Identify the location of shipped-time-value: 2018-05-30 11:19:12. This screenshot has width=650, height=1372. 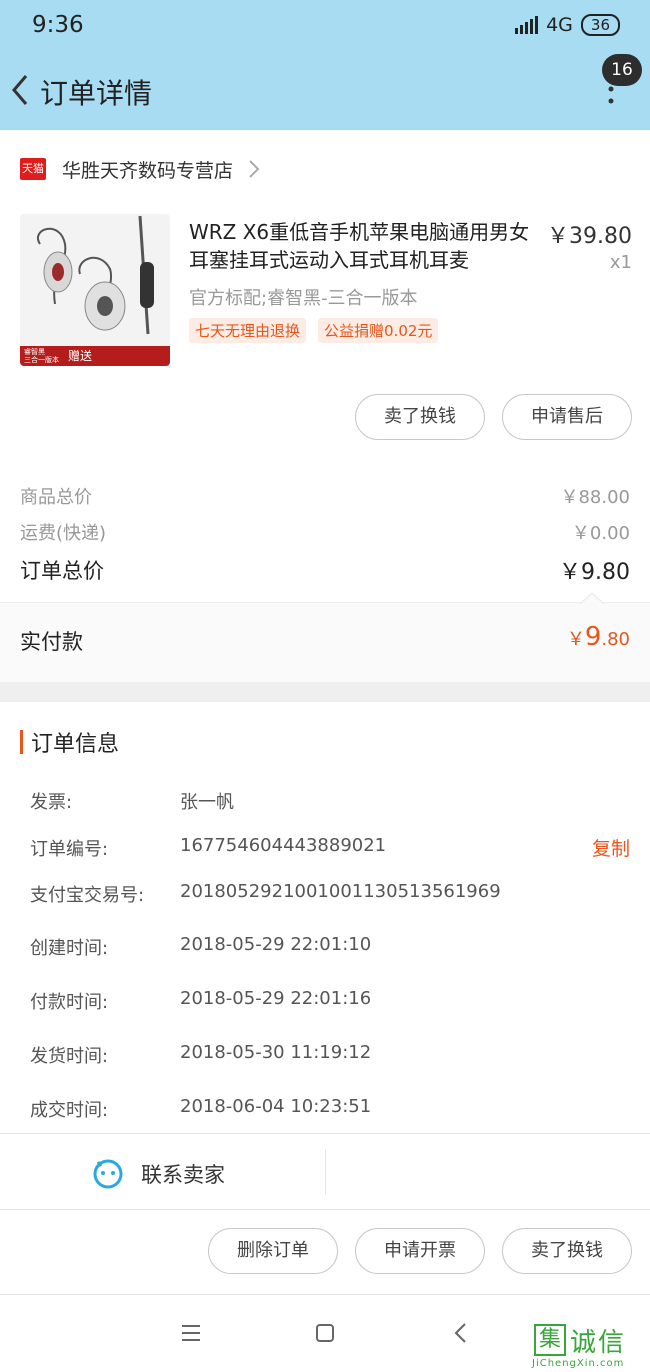
(276, 1052).